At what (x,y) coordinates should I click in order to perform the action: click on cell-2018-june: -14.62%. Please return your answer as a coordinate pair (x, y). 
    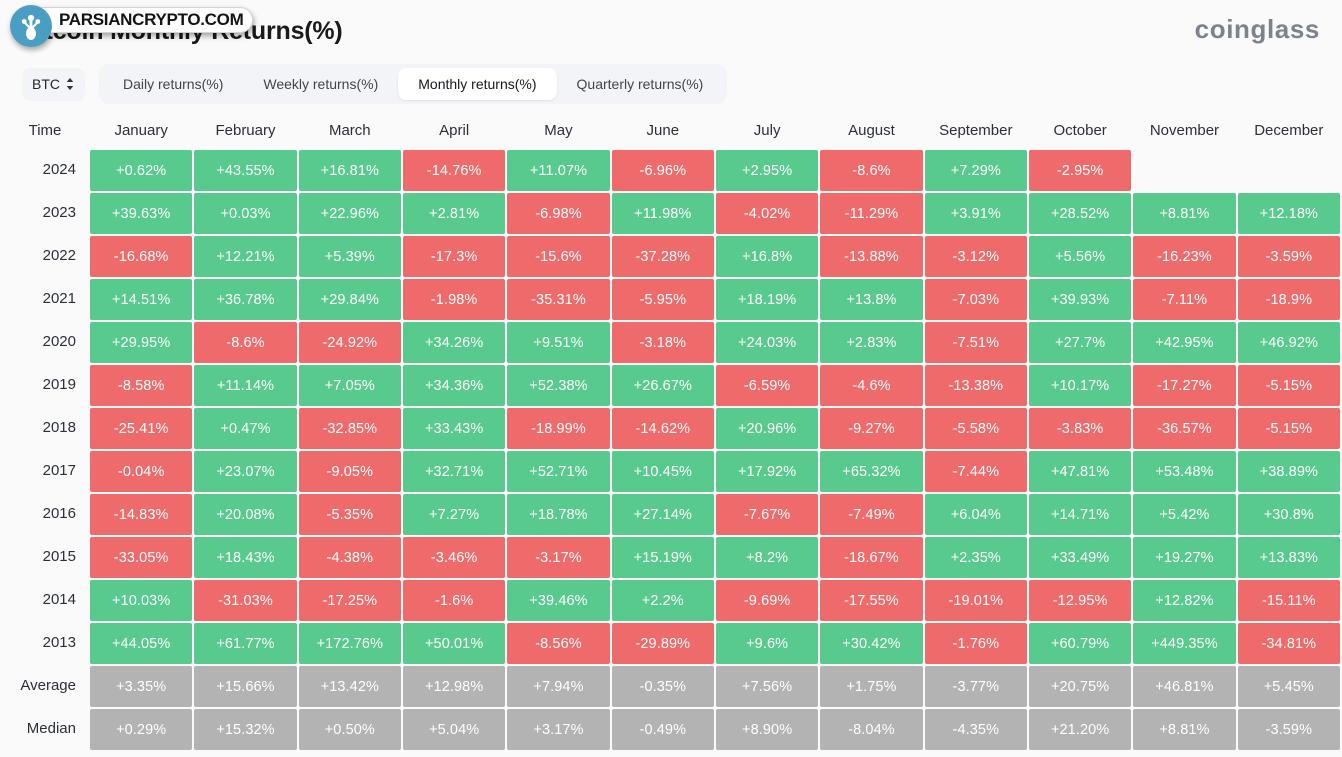
    Looking at the image, I should click on (662, 428).